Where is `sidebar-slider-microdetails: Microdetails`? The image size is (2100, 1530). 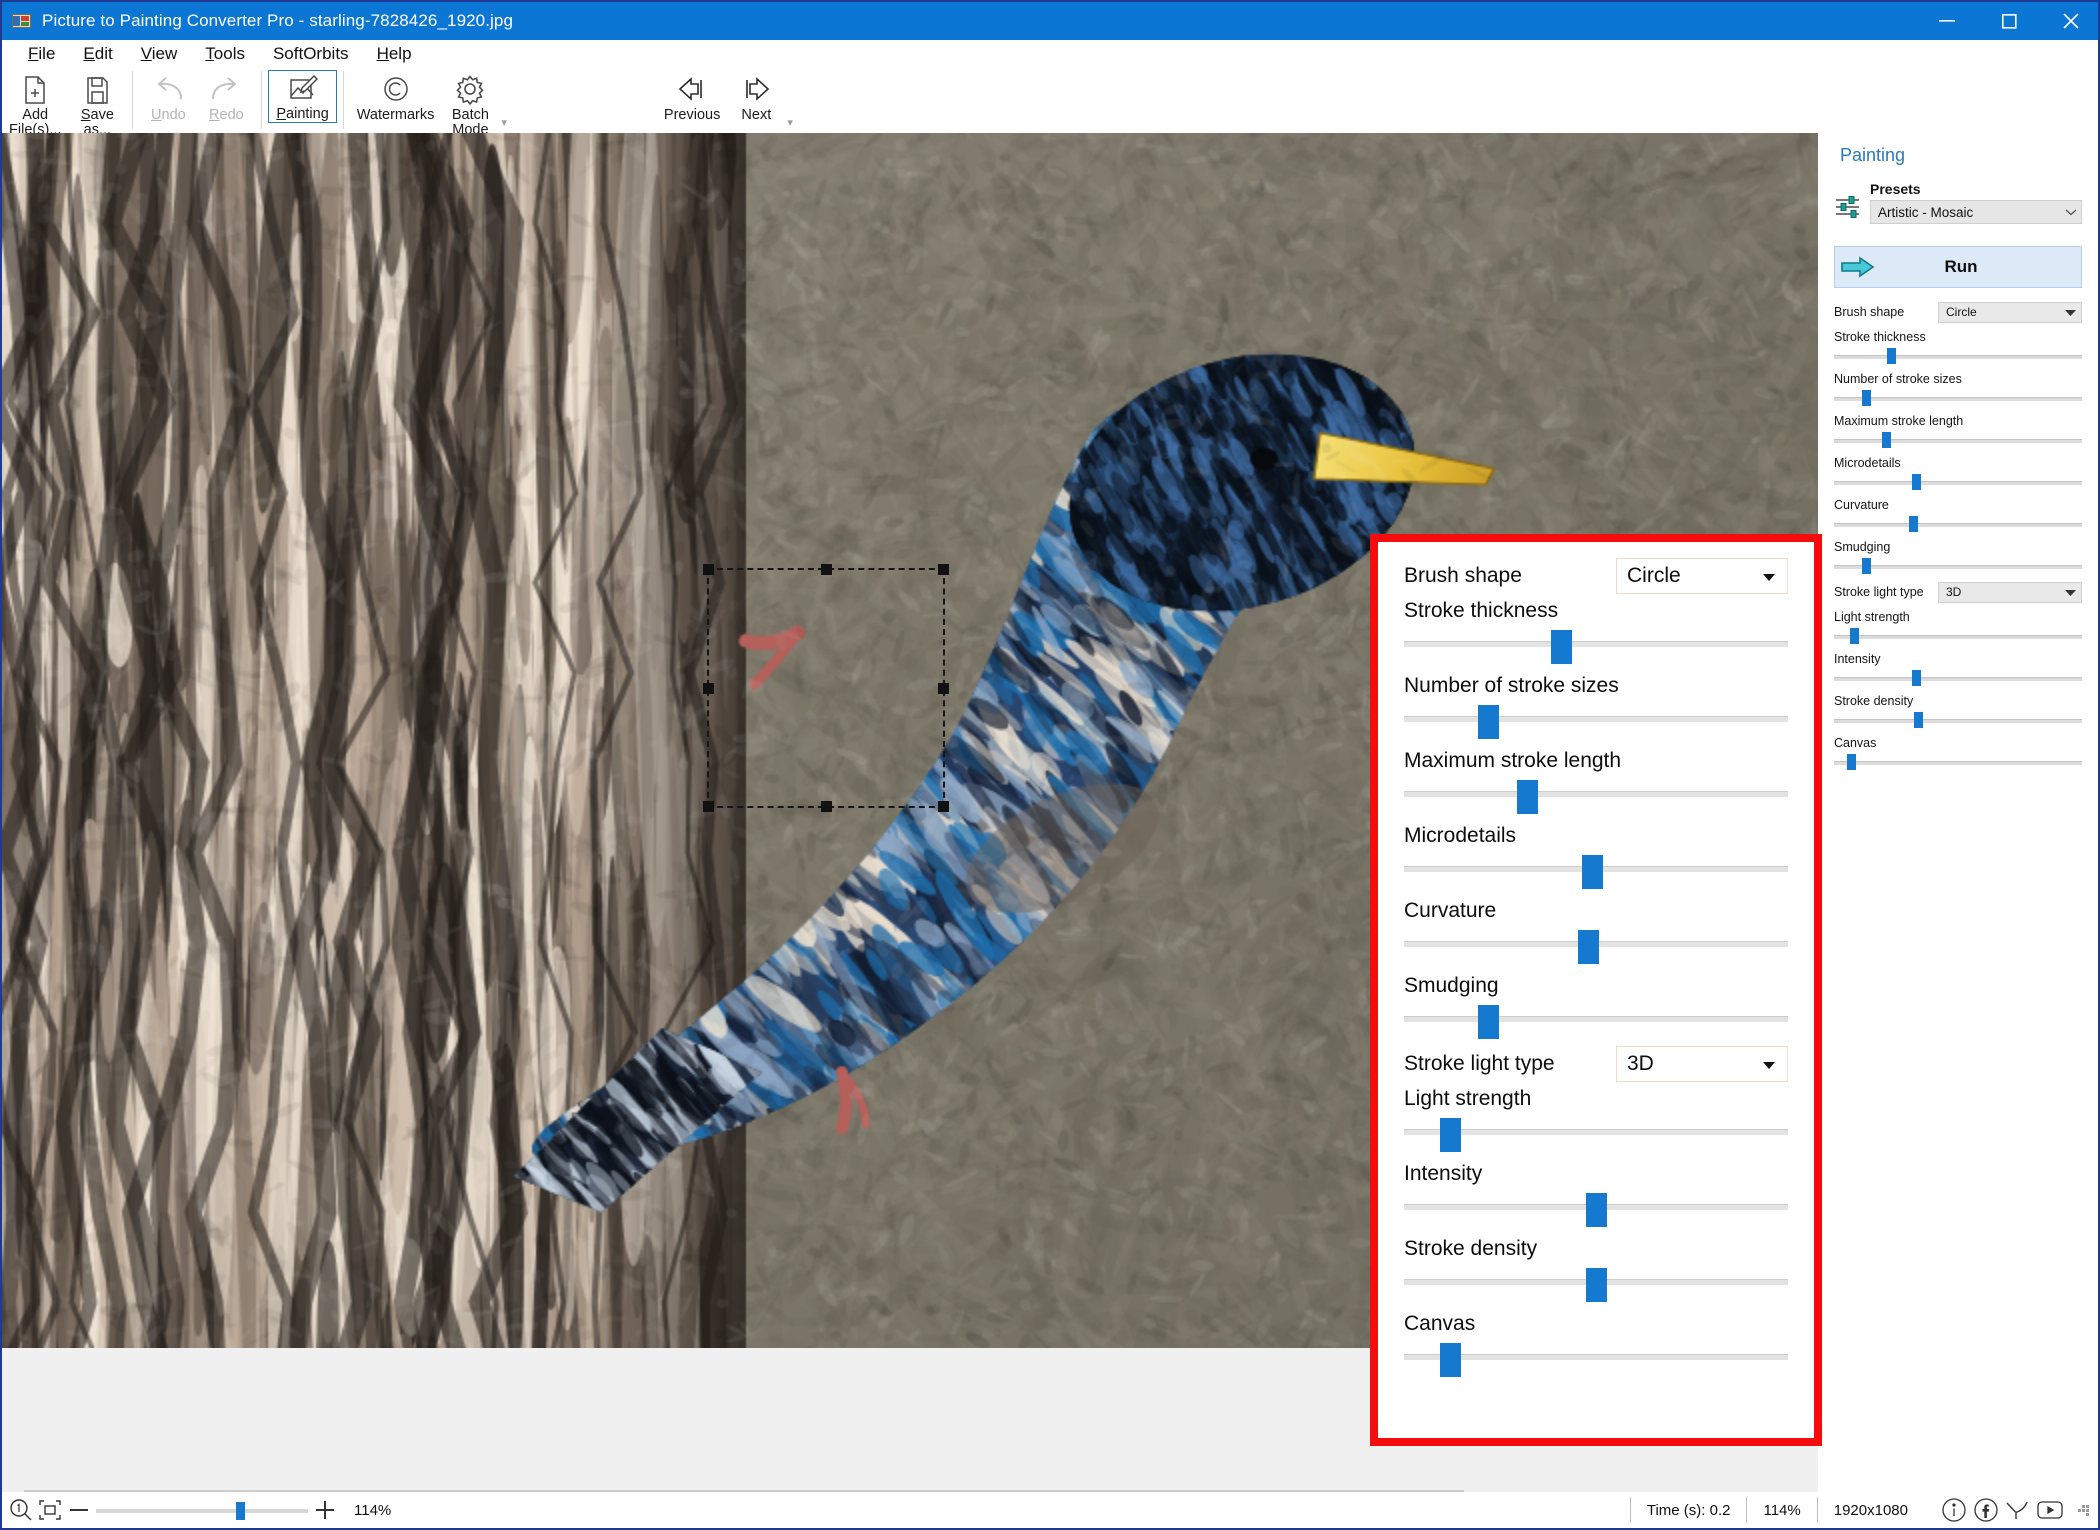
sidebar-slider-microdetails: Microdetails is located at coordinates (1958, 473).